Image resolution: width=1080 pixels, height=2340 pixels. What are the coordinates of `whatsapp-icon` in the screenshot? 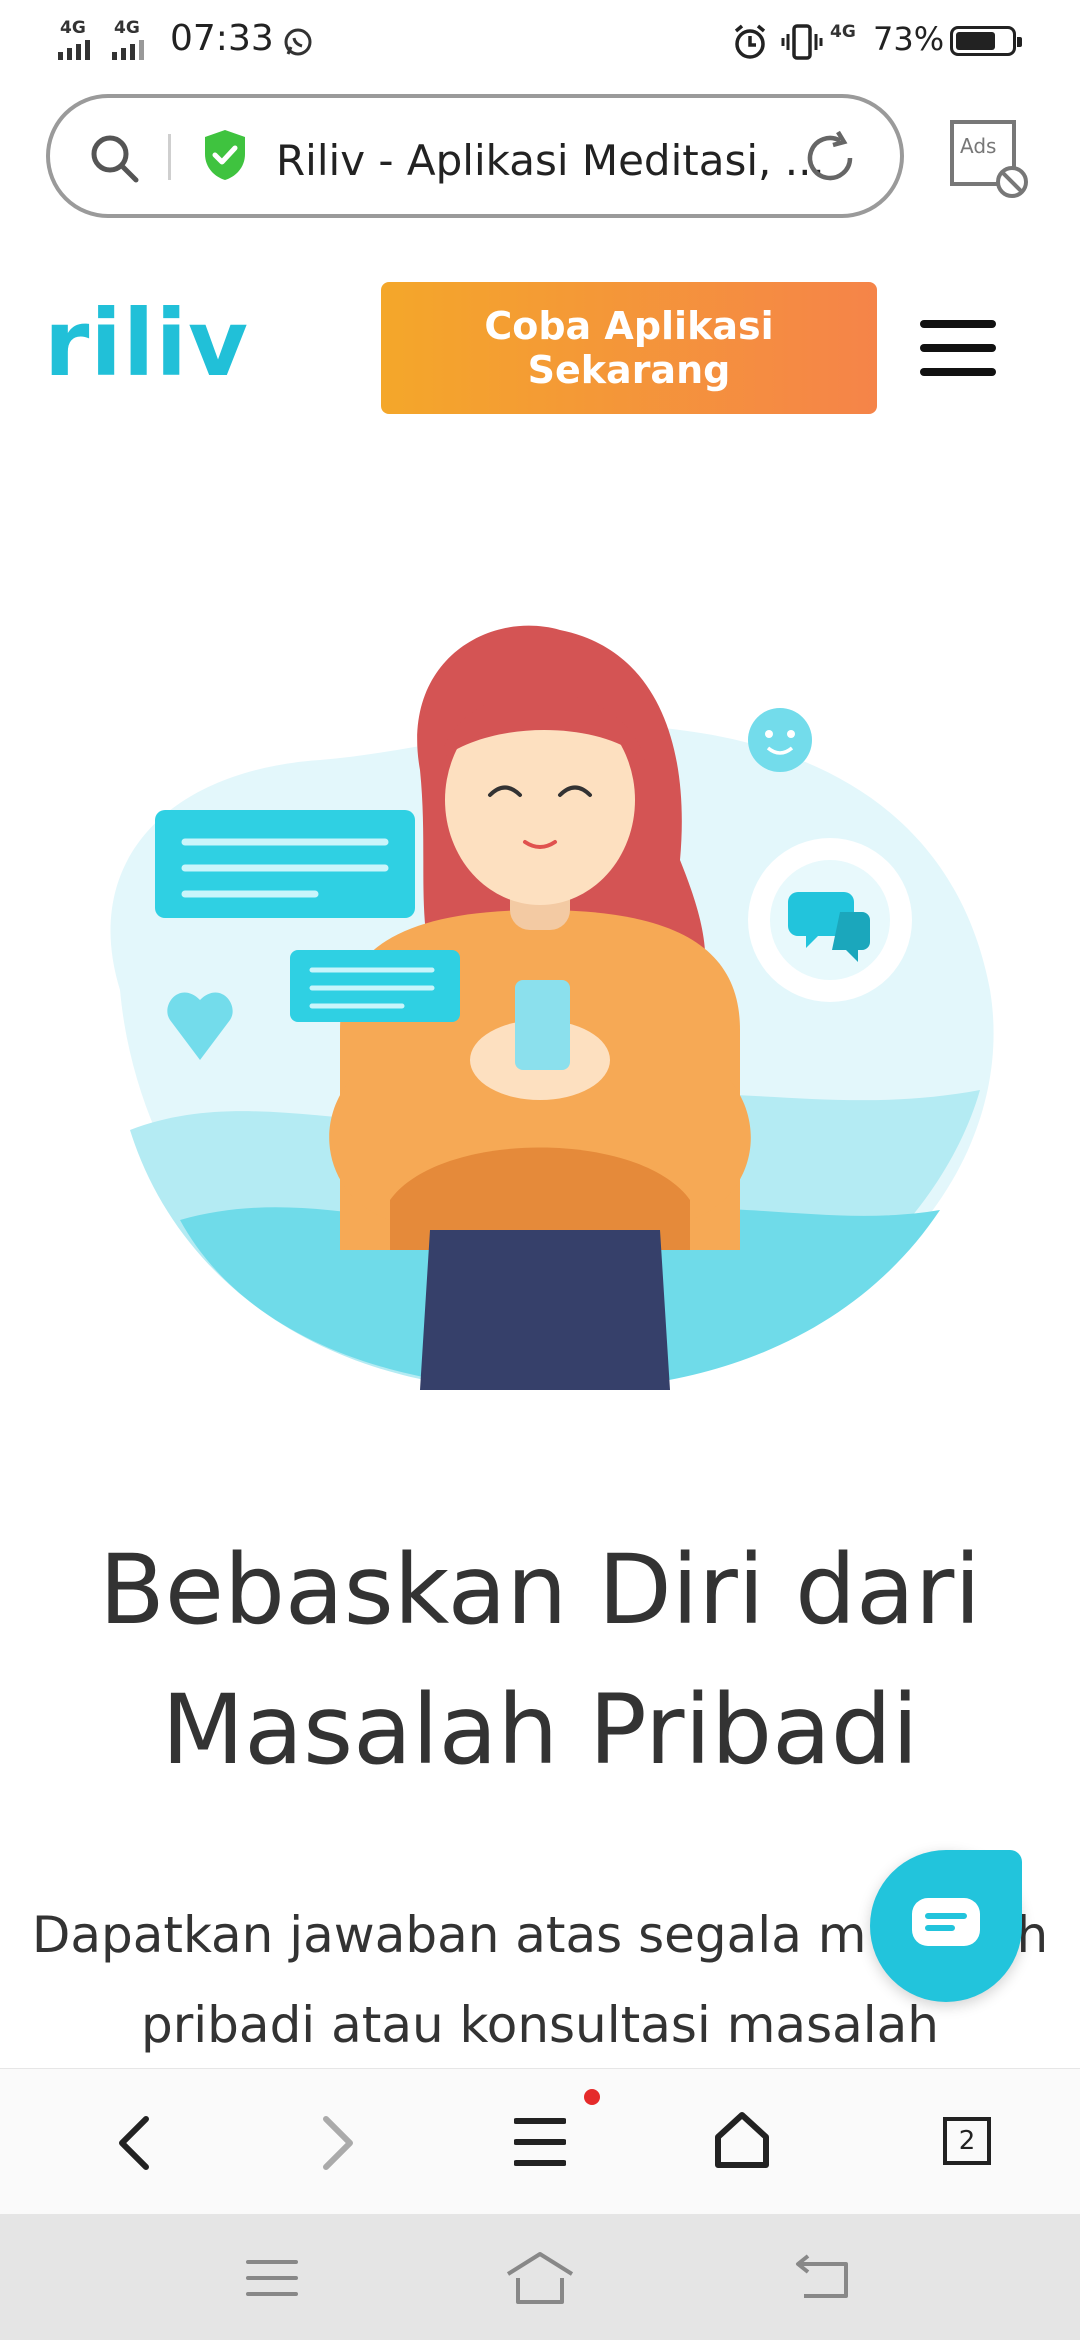 It's located at (298, 42).